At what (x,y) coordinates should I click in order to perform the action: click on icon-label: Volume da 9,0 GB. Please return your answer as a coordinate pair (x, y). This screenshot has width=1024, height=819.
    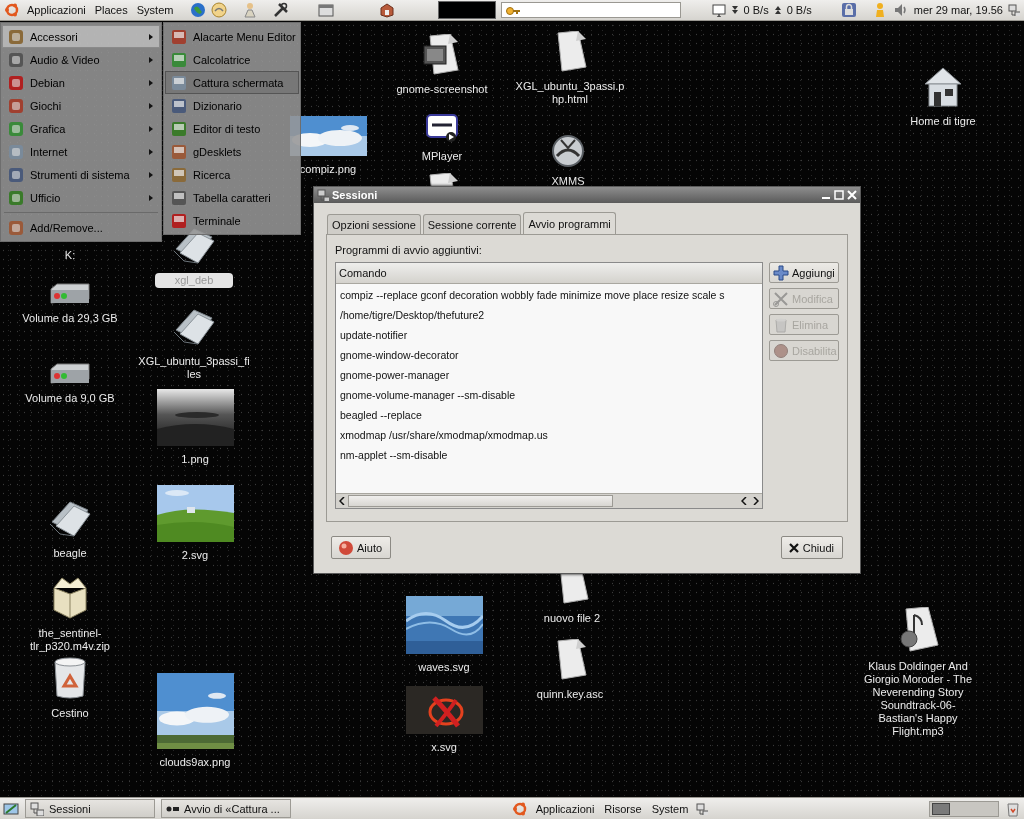
    Looking at the image, I should click on (70, 398).